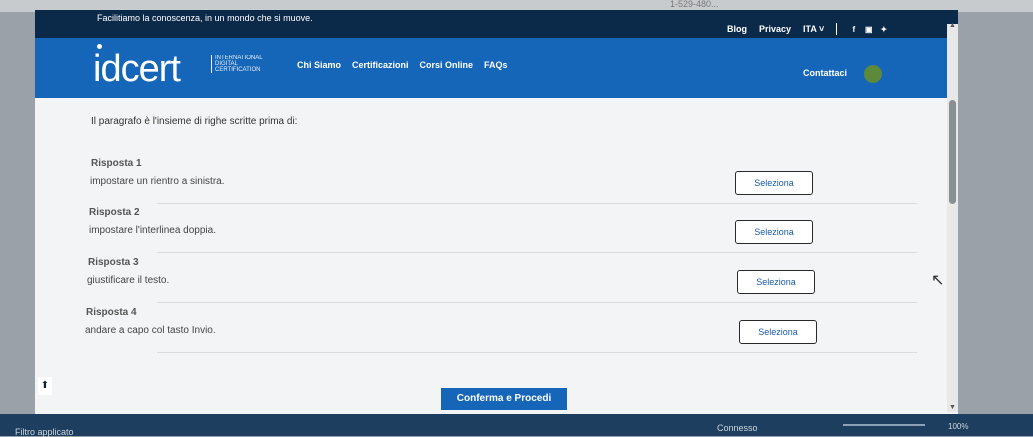 Image resolution: width=1033 pixels, height=437 pixels. What do you see at coordinates (380, 65) in the screenshot?
I see `nav-certificazioni: Certificazioni` at bounding box center [380, 65].